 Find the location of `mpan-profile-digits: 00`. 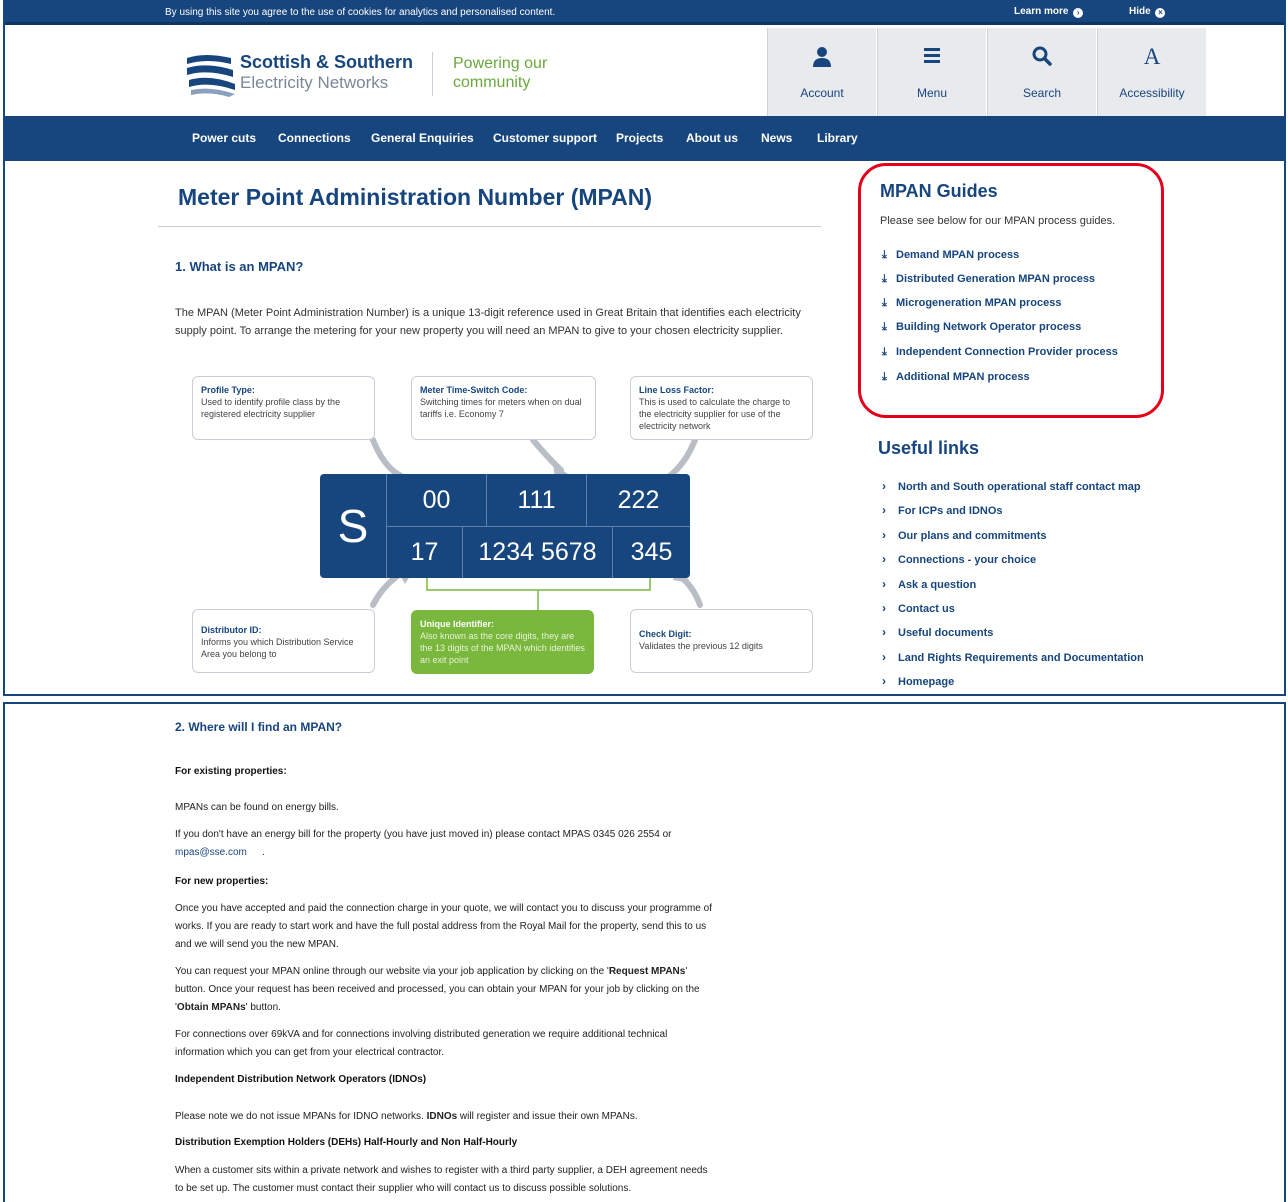

mpan-profile-digits: 00 is located at coordinates (436, 500).